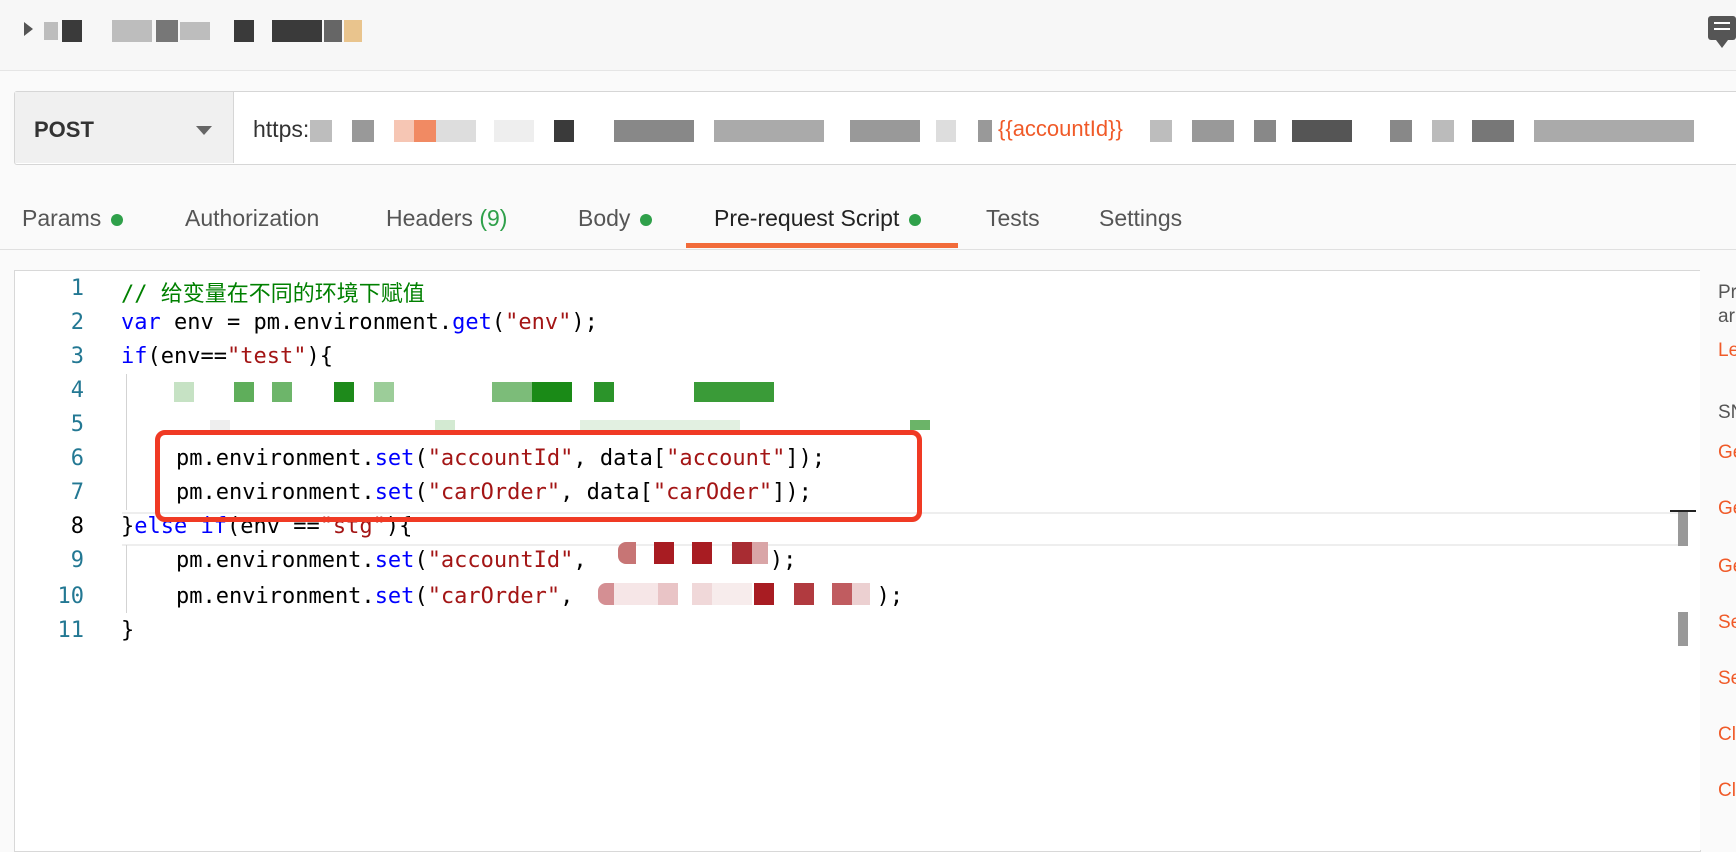  I want to click on tab-label: Tests, so click(1013, 218).